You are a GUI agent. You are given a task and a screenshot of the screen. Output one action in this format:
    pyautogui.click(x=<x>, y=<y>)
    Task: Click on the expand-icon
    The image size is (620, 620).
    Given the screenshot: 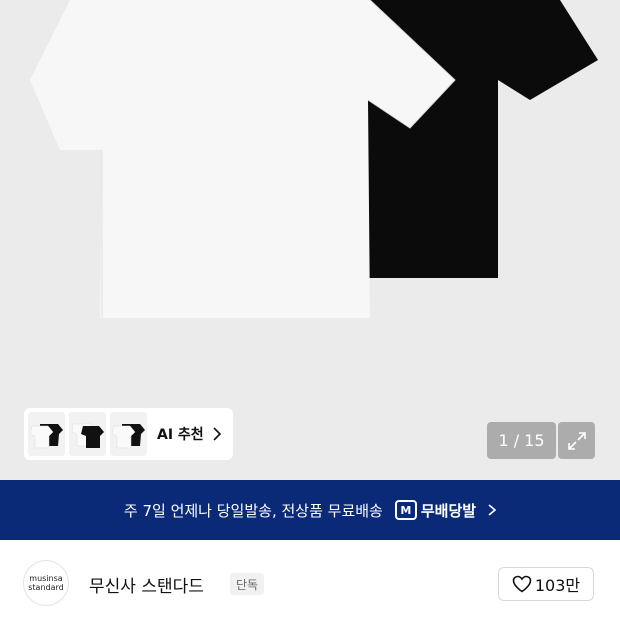 What is the action you would take?
    pyautogui.click(x=576, y=440)
    